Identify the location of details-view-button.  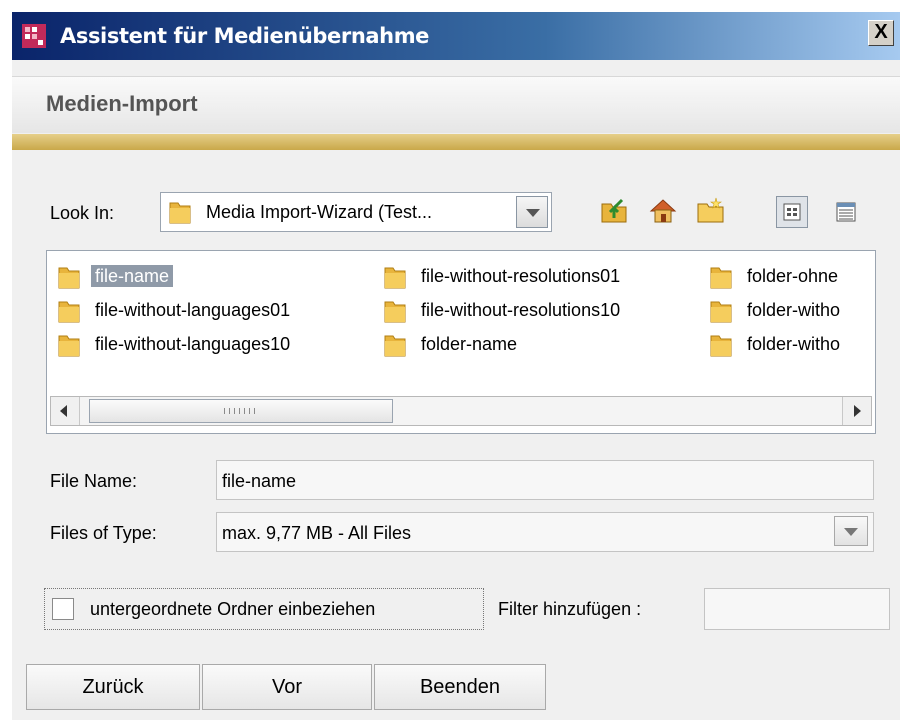
(846, 212).